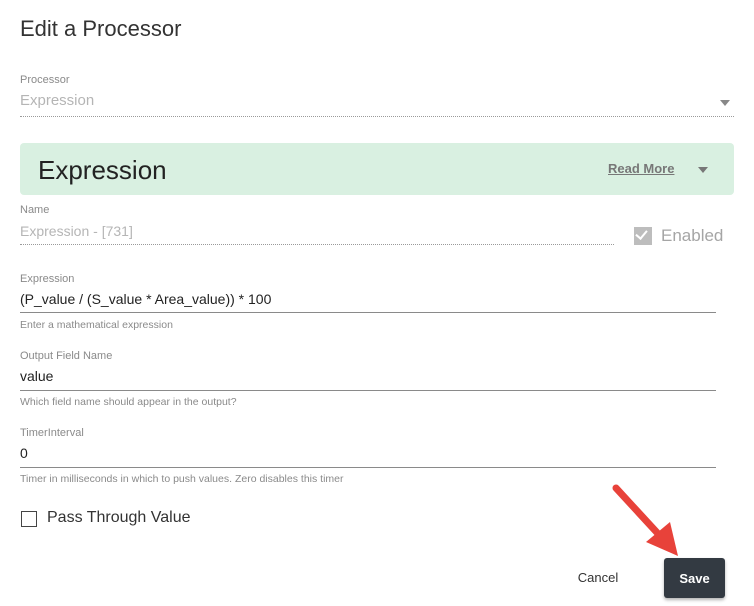 This screenshot has width=754, height=606. Describe the element at coordinates (52, 433) in the screenshot. I see `timer-label: TimerInterval` at that location.